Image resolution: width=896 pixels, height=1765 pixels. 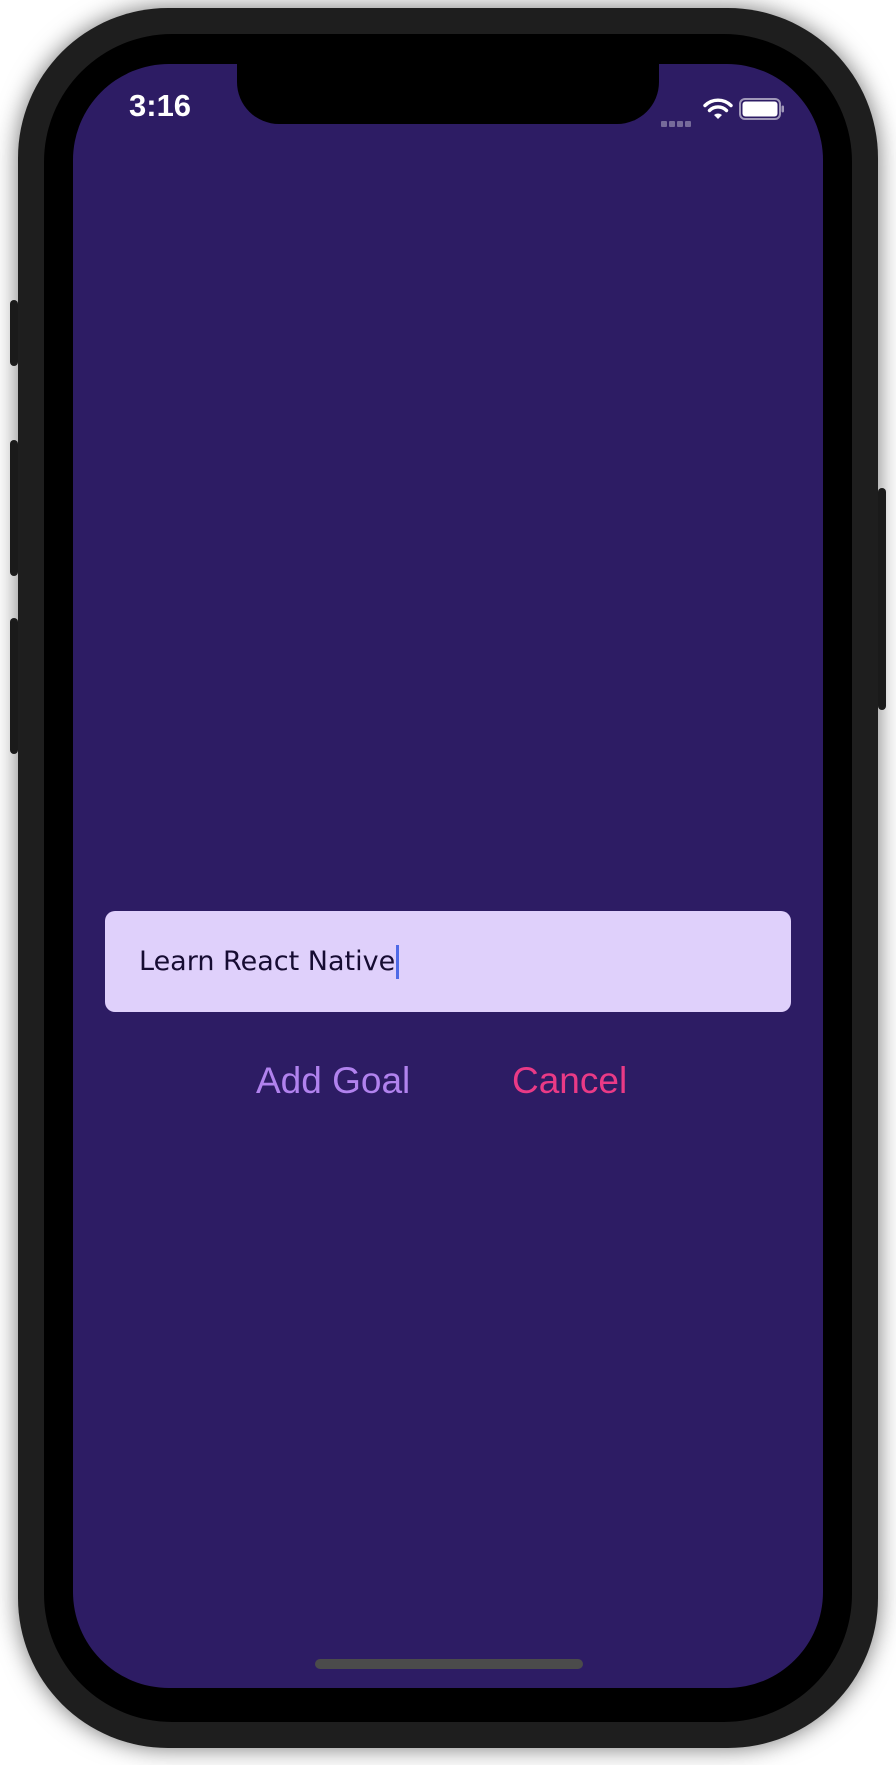 I want to click on home-indicator, so click(x=449, y=1664).